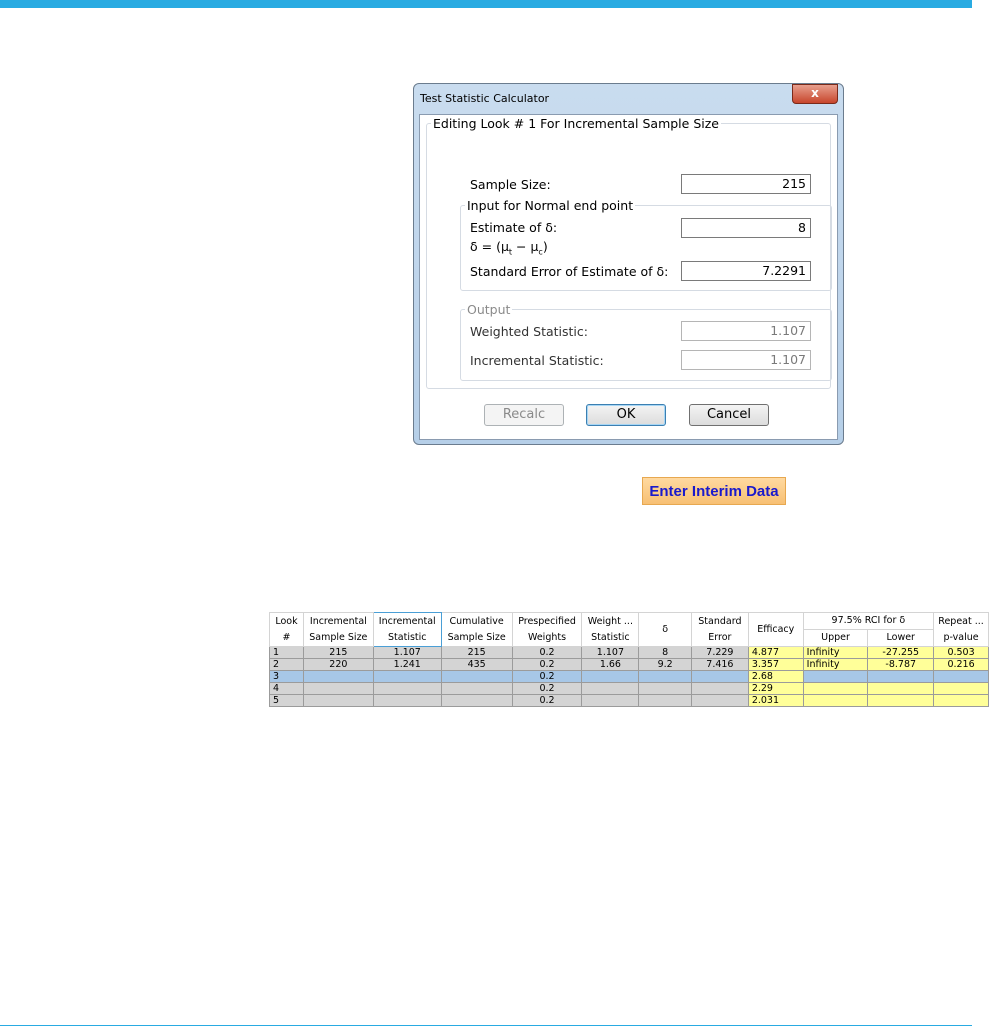  I want to click on header-prespecified-weights: Prespecified Weights, so click(547, 629).